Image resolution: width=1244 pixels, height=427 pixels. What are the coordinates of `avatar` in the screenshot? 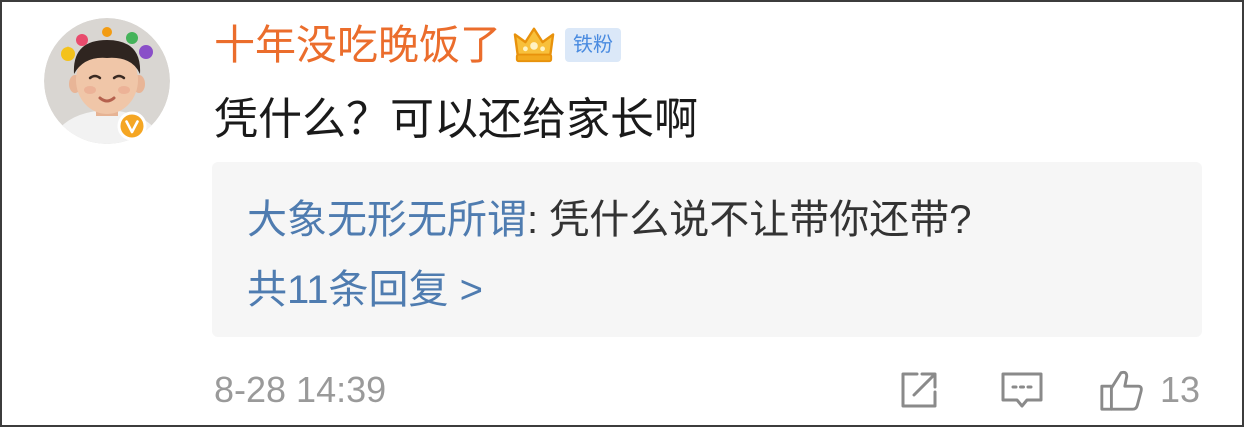 It's located at (107, 81).